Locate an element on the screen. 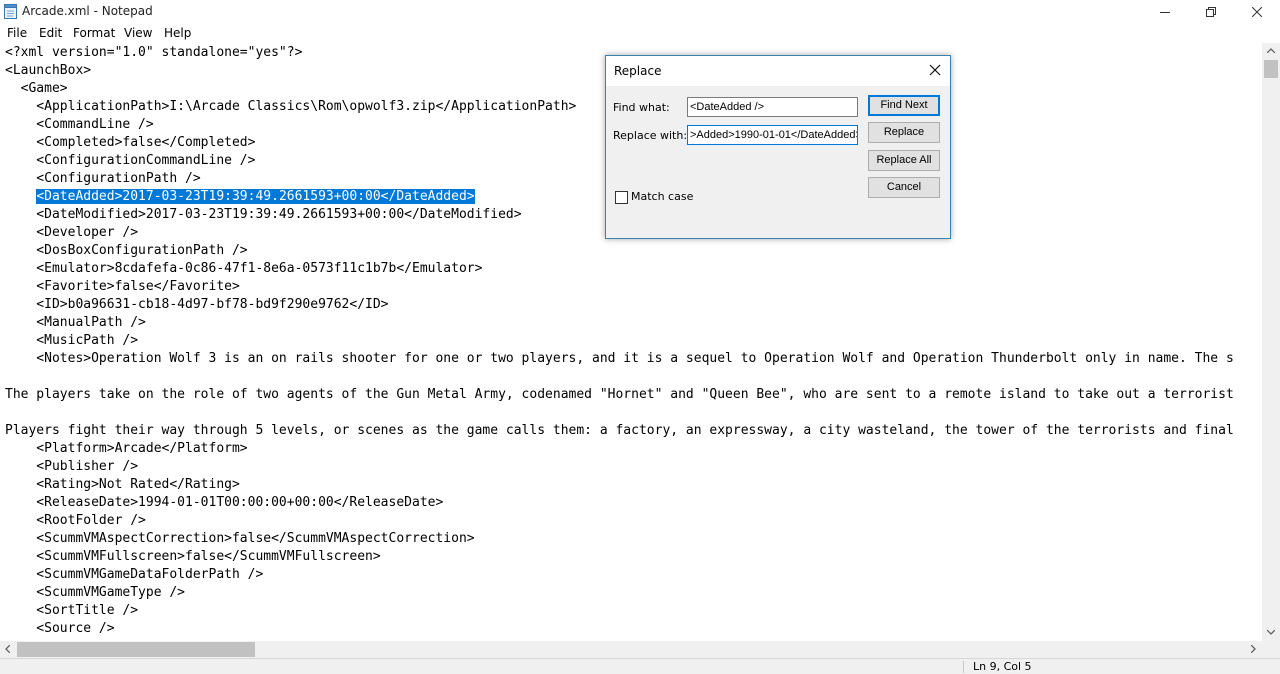 This screenshot has height=674, width=1280. restore-icon is located at coordinates (1211, 12).